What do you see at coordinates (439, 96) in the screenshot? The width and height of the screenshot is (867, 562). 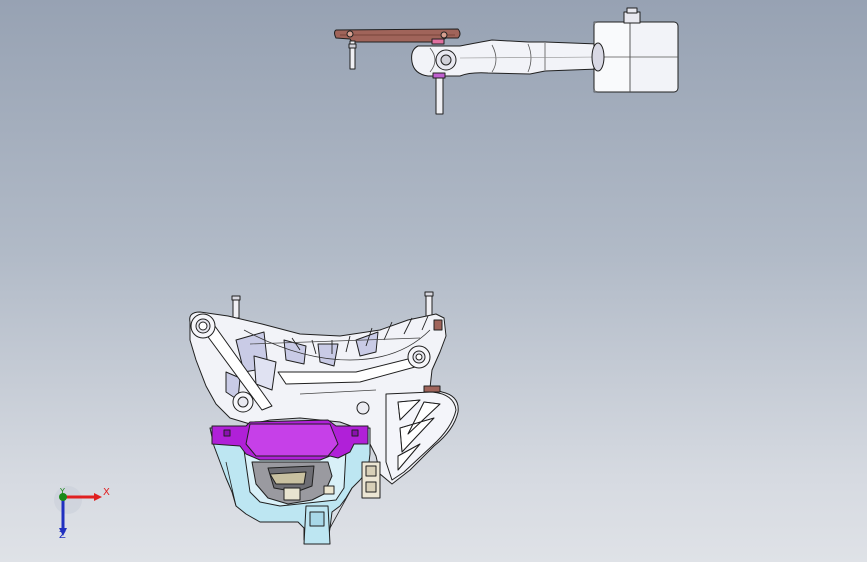 I see `pin-lower` at bounding box center [439, 96].